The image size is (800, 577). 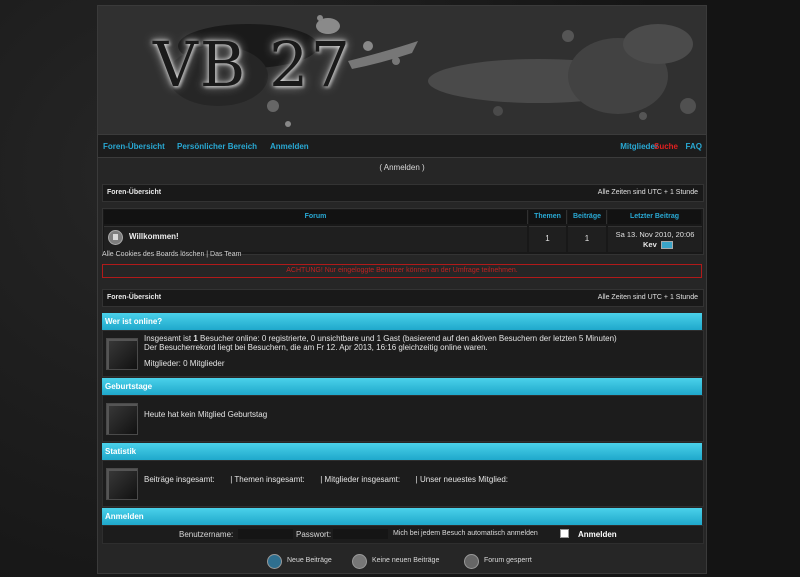 I want to click on online-cube-icon, so click(x=122, y=354).